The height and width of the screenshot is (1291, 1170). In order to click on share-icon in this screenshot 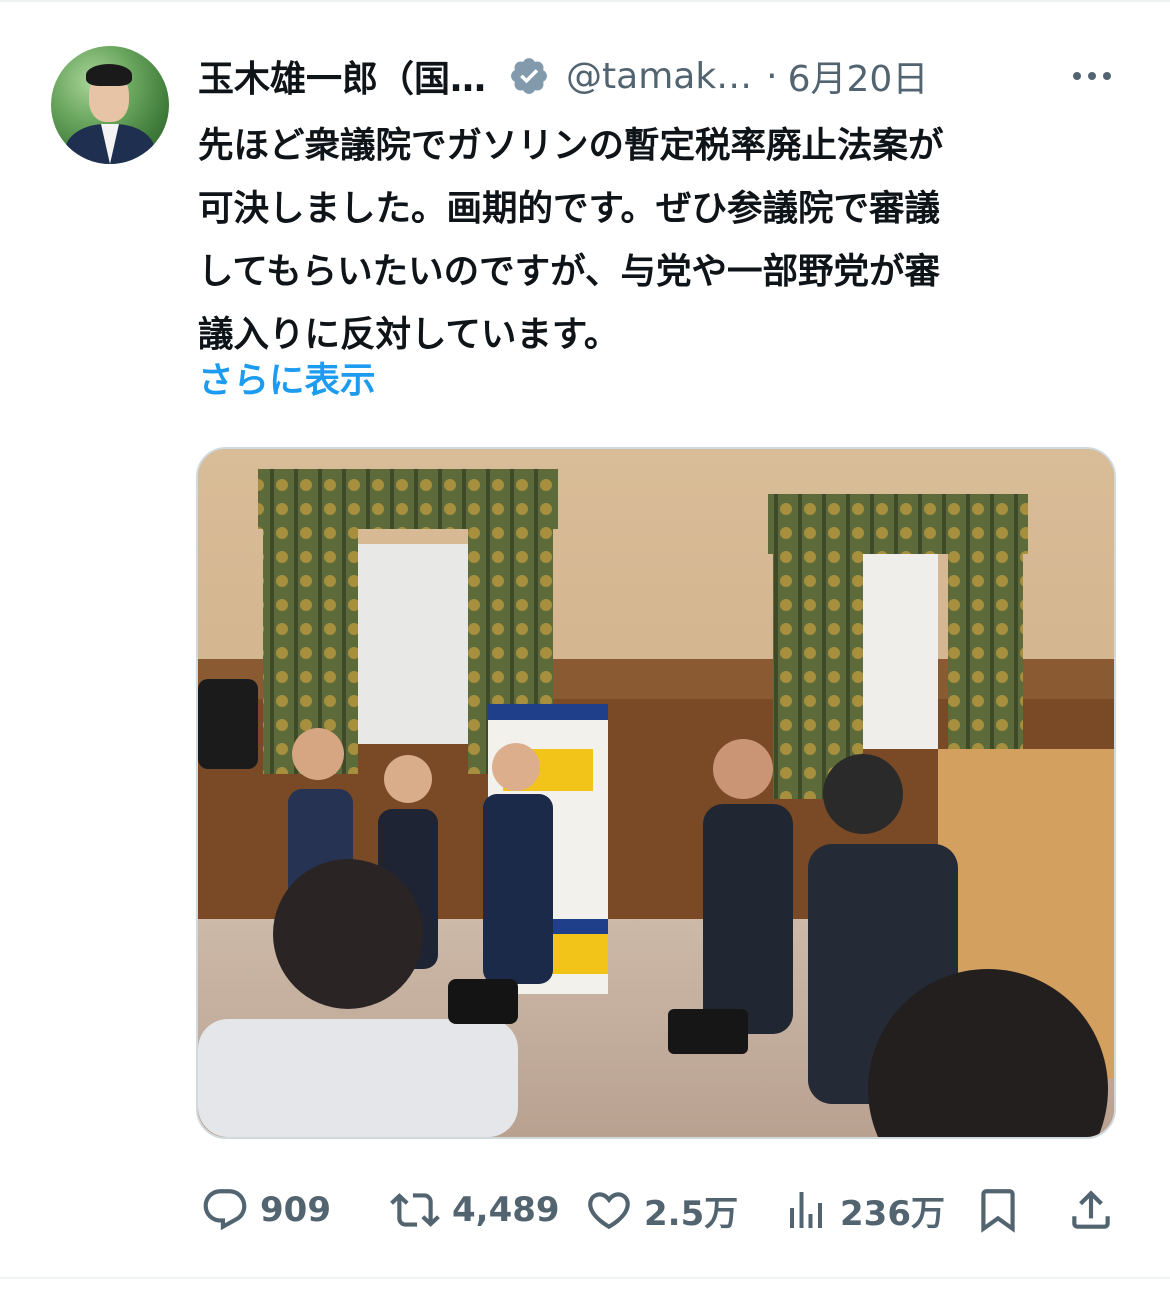, I will do `click(1091, 1210)`.